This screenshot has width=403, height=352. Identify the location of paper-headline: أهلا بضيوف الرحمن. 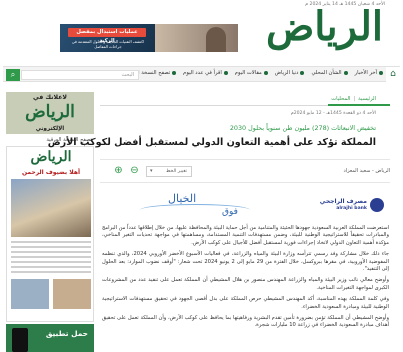
(51, 172).